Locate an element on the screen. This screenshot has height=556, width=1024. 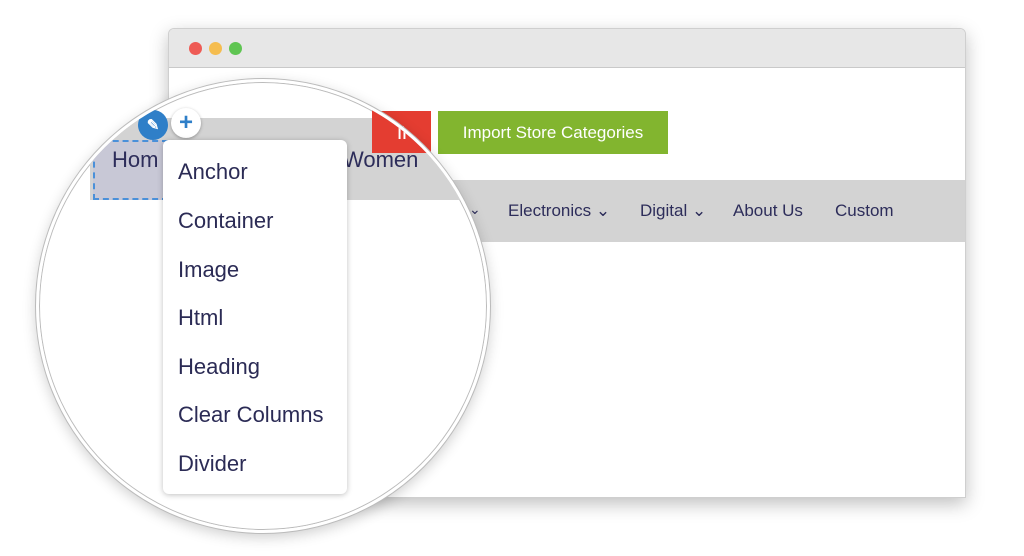
menu-item-divider: Divider is located at coordinates (212, 464).